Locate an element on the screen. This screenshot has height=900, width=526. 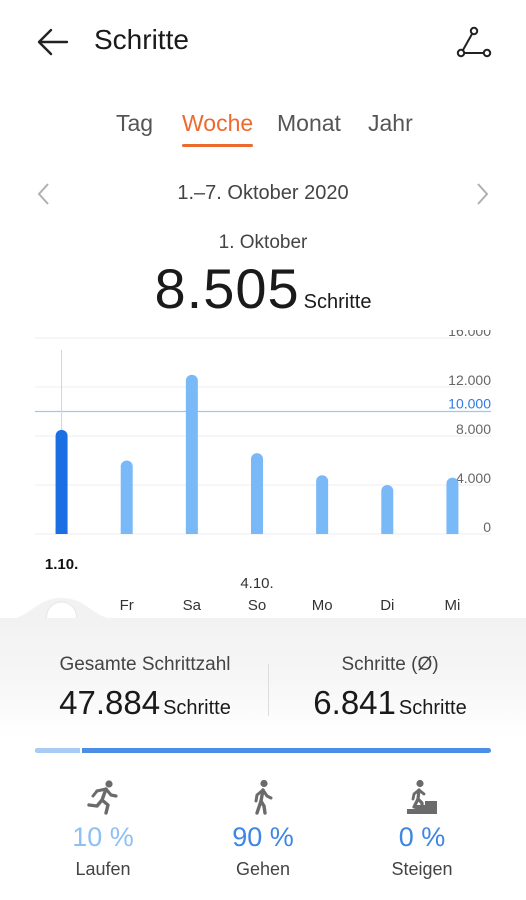
total-steps-block: Gesamte Schrittzahl 47.884 Schritte is located at coordinates (145, 688).